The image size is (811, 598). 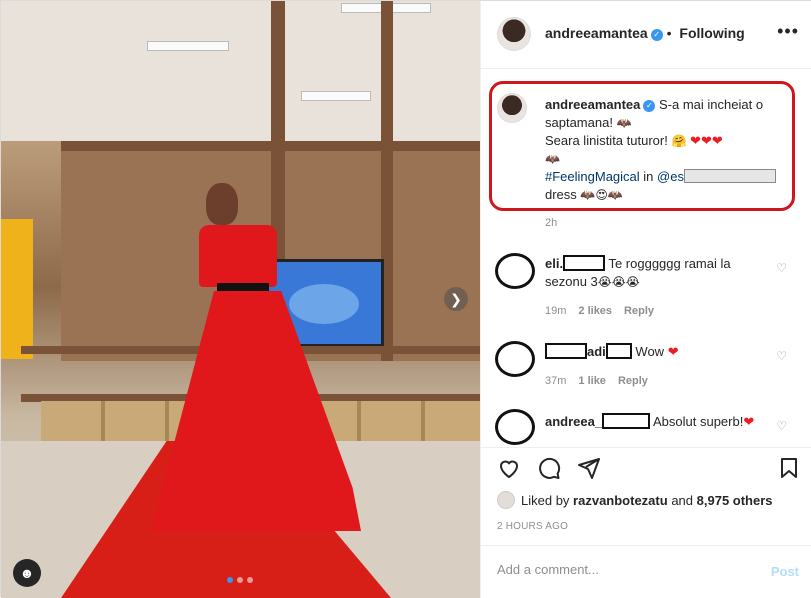 I want to click on mention-link: @es, so click(x=670, y=176).